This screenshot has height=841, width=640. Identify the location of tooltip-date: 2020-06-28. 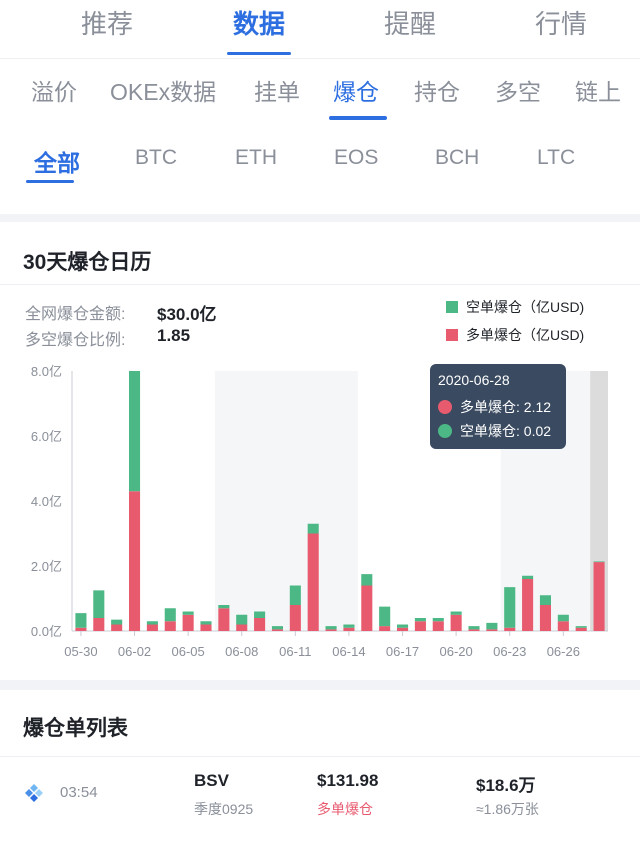
(474, 380).